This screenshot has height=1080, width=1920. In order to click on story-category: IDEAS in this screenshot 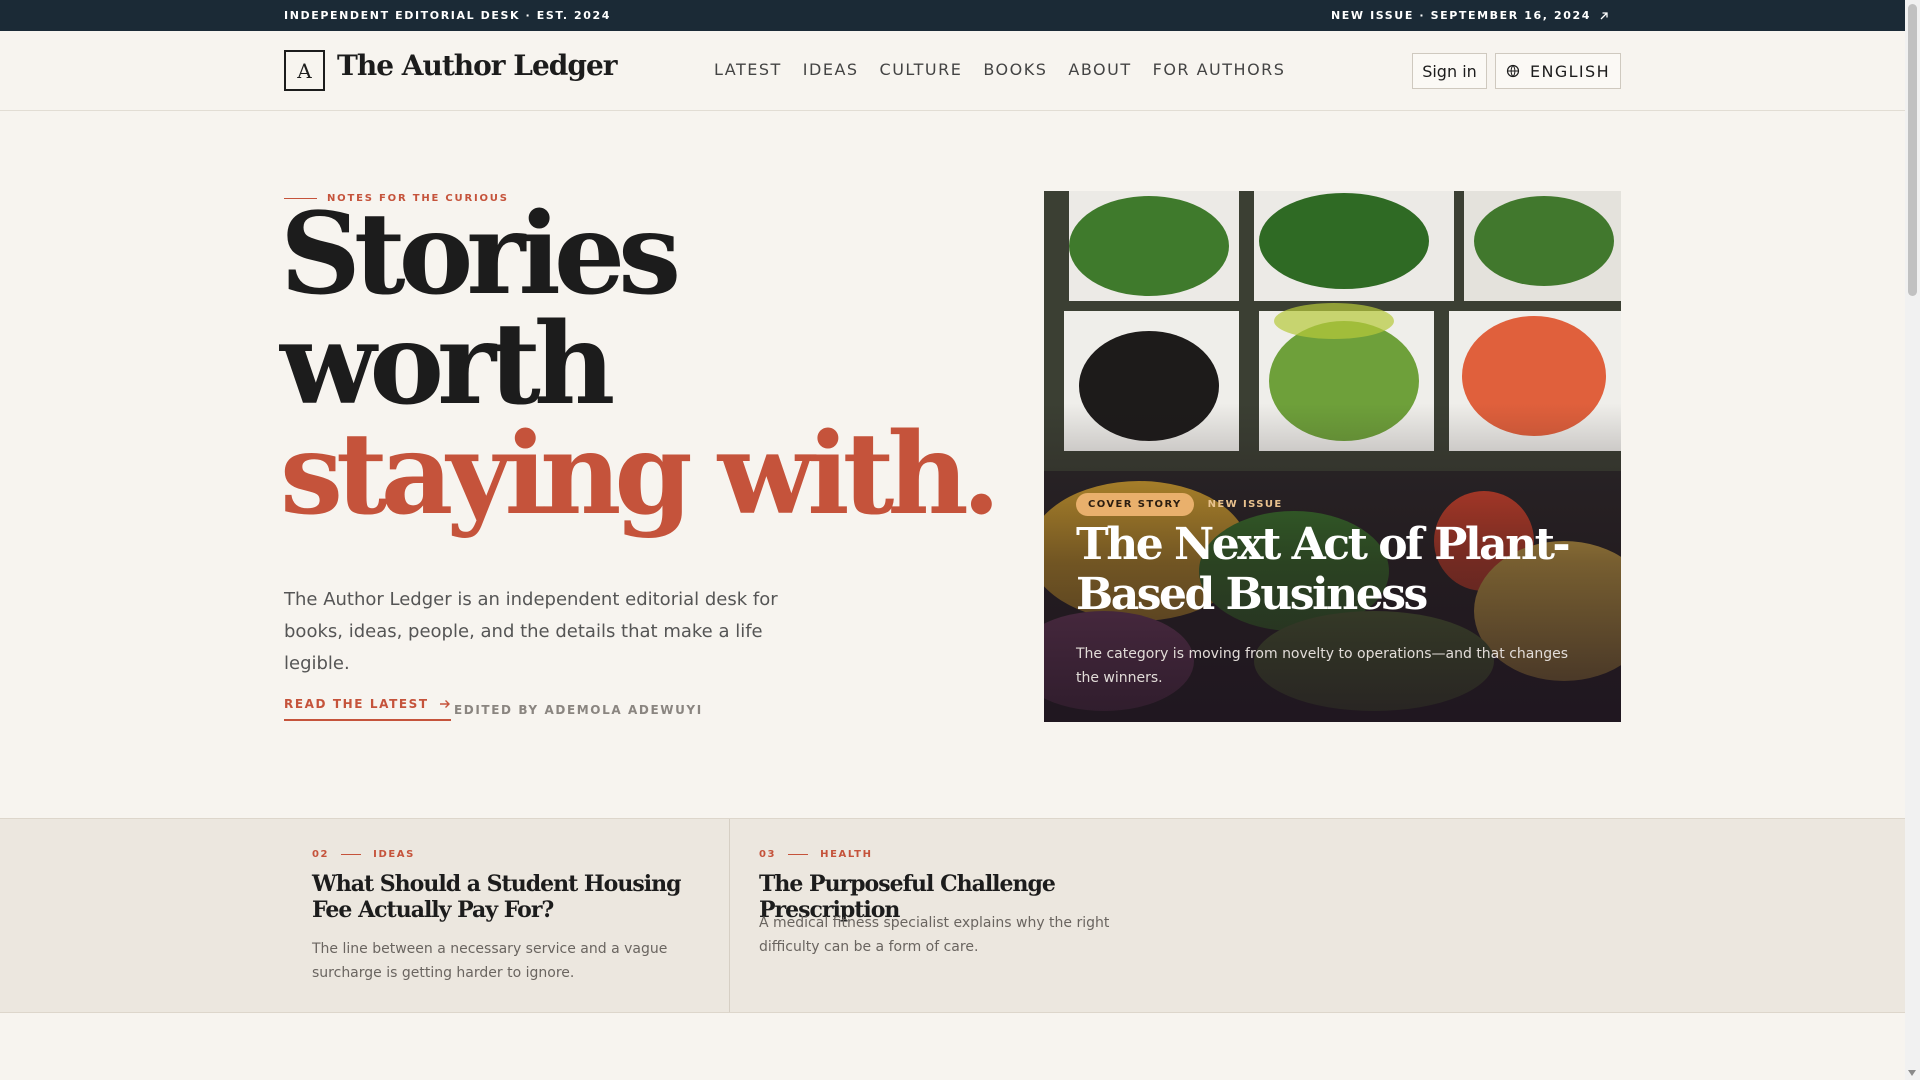, I will do `click(394, 854)`.